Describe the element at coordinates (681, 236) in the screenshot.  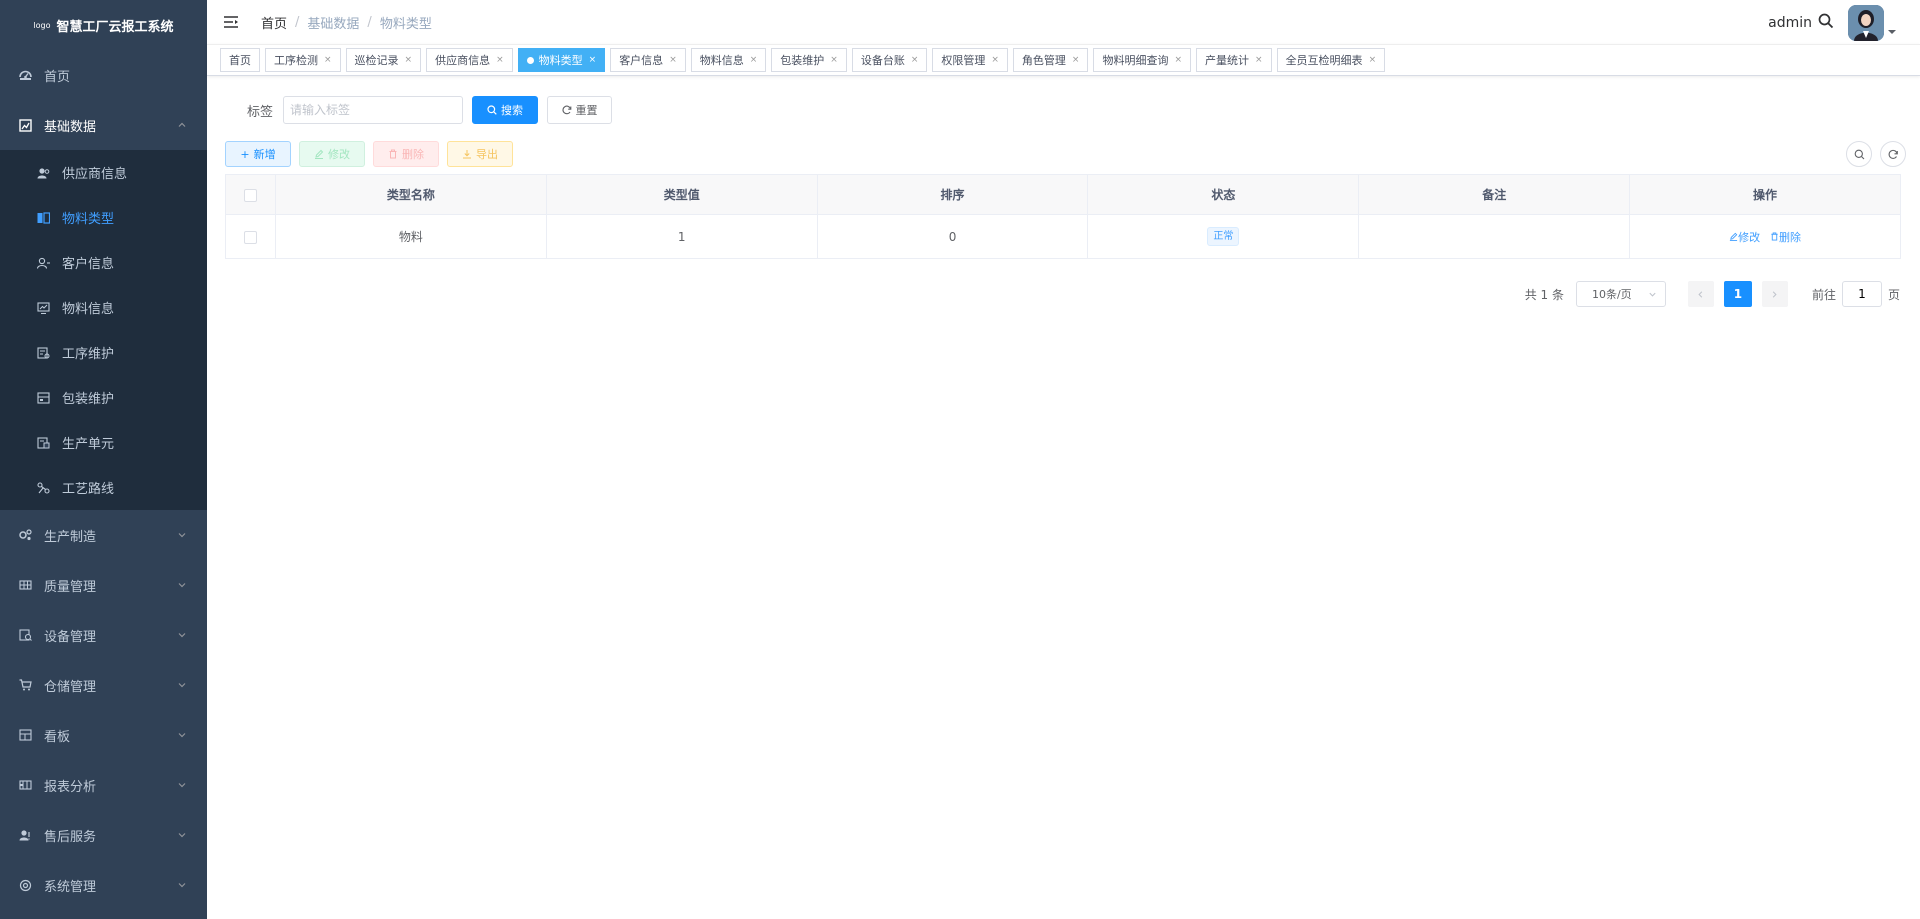
I see `cell-type-value: 1` at that location.